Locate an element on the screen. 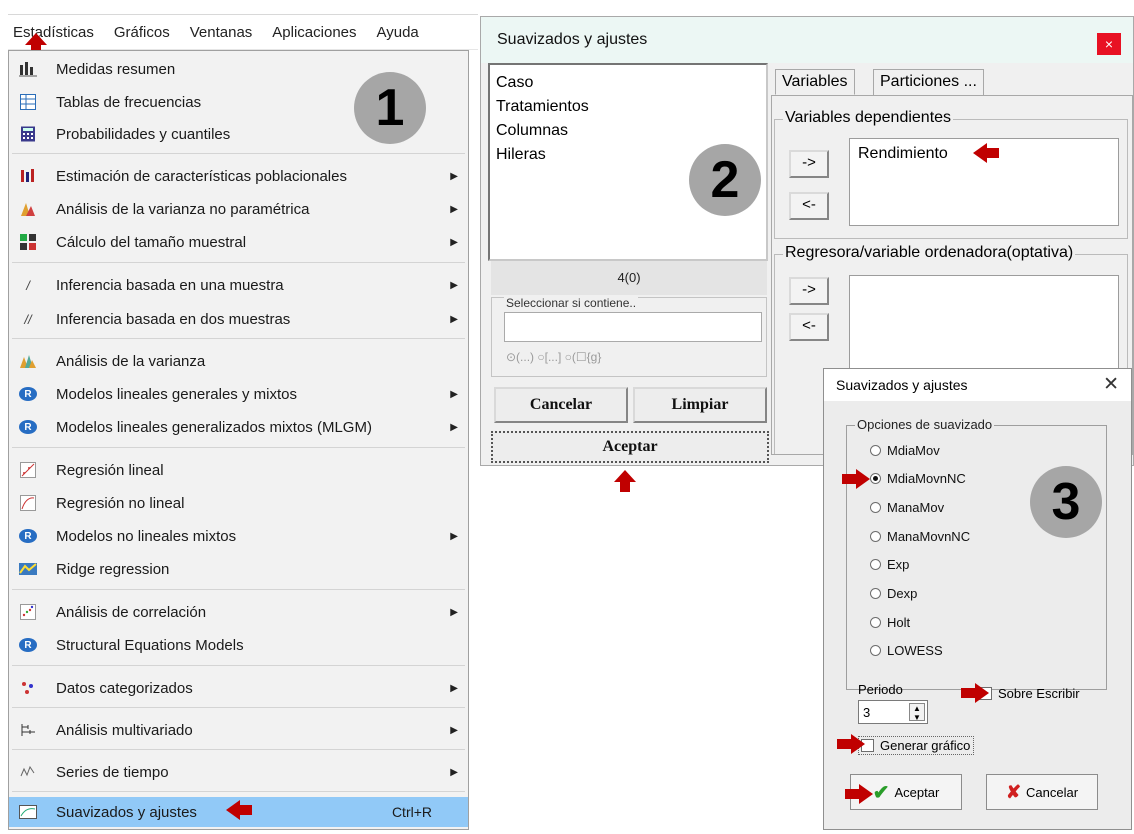 The image size is (1134, 834). menu-item-series-tiempo: Series de tiempo ▶ is located at coordinates (238, 772).